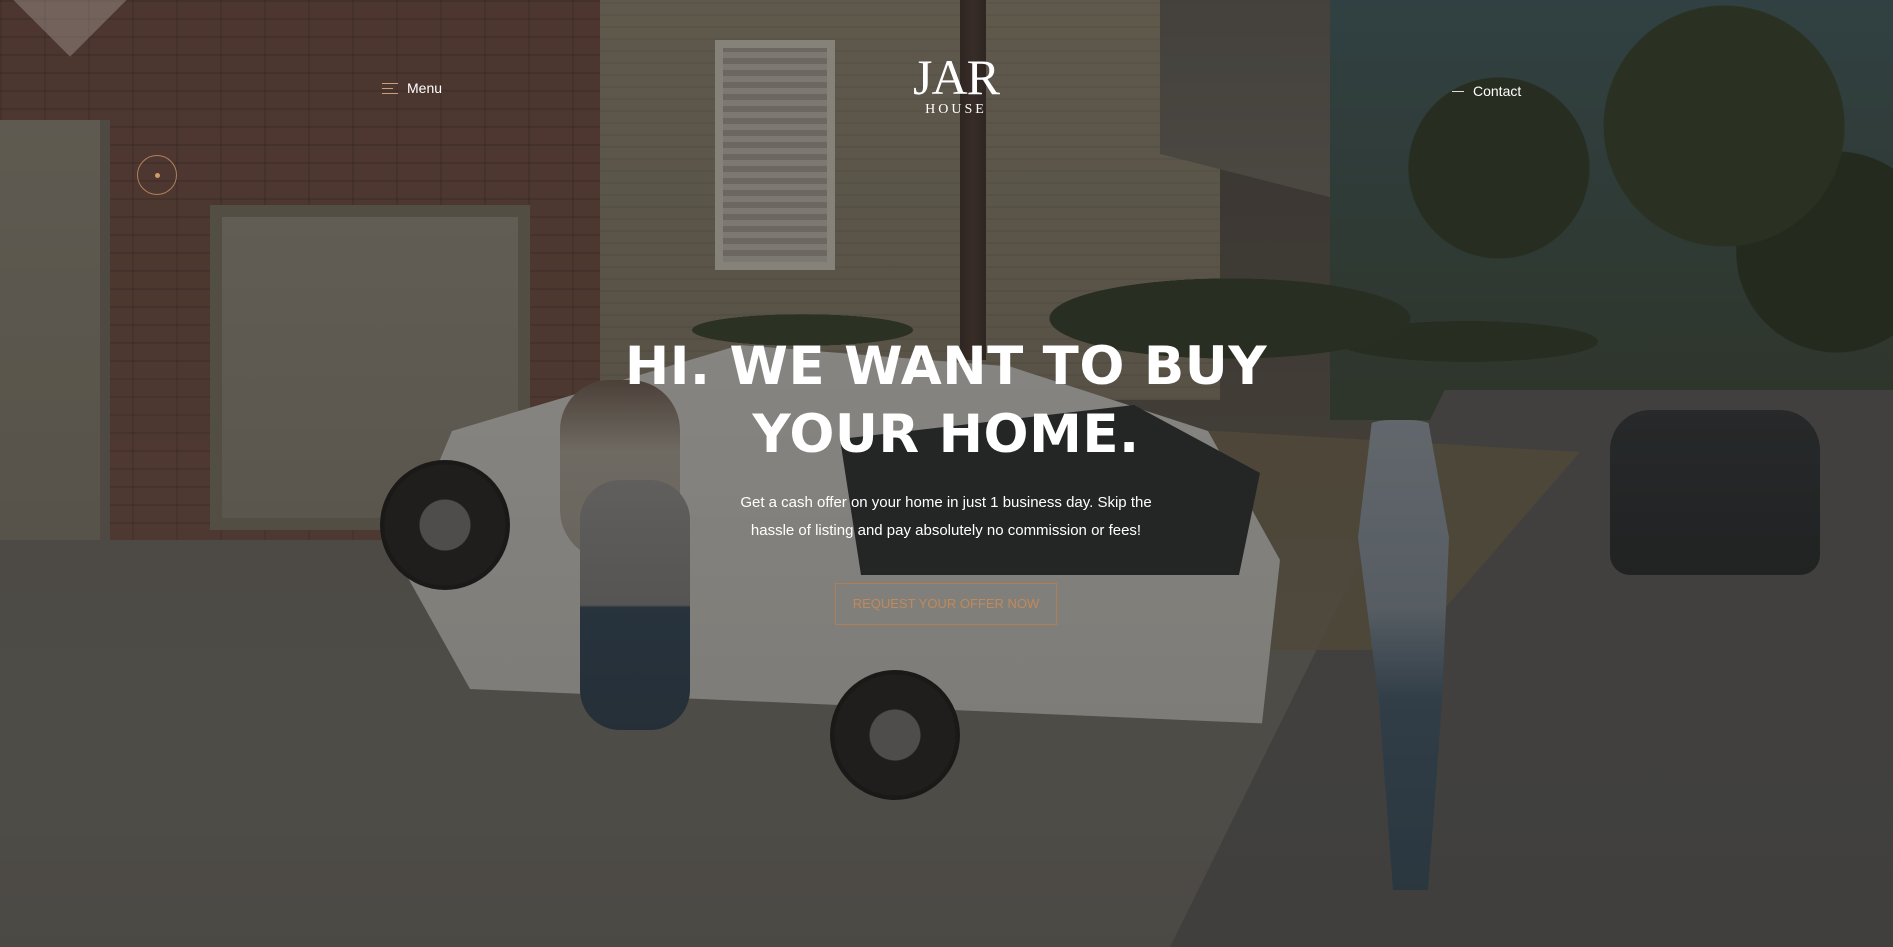 The width and height of the screenshot is (1893, 947). I want to click on logo-sub-text: HOUSE, so click(956, 109).